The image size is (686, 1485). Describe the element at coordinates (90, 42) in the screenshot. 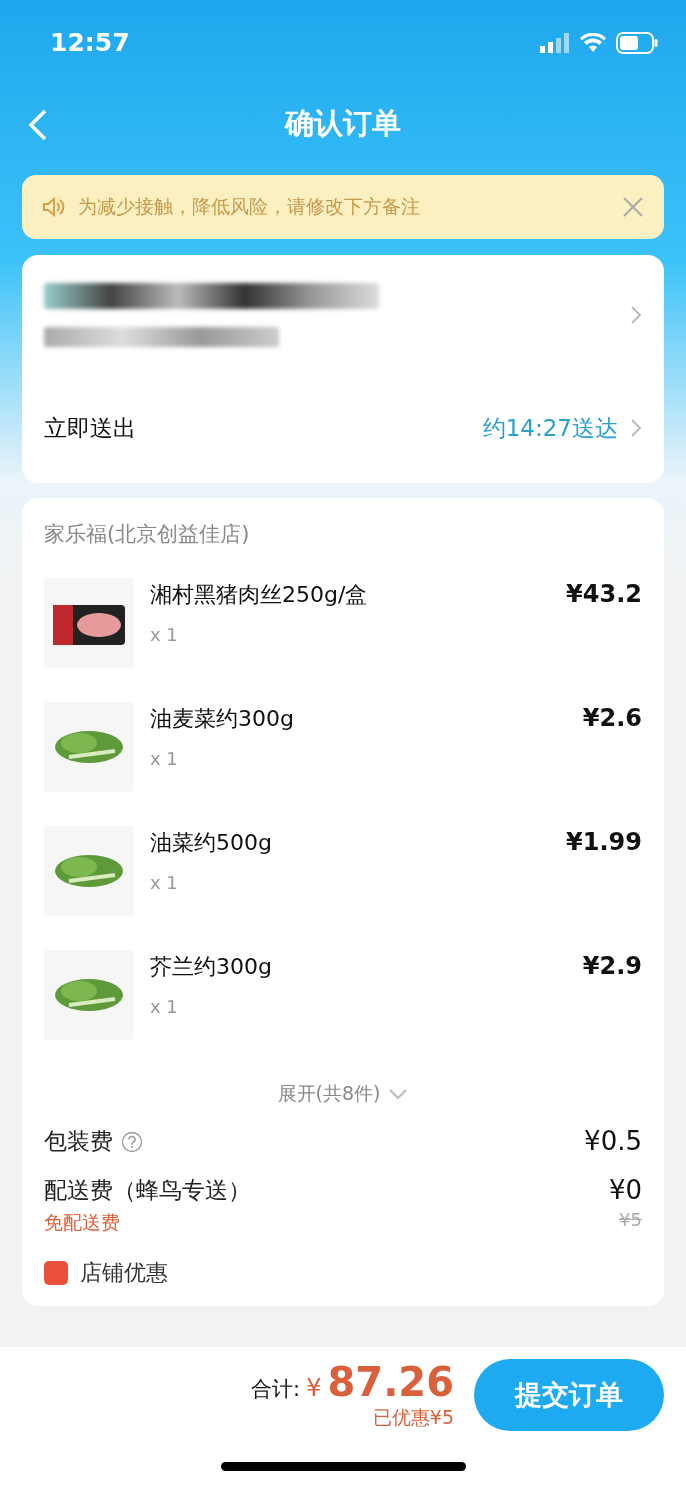

I see `status-time: 12:57` at that location.